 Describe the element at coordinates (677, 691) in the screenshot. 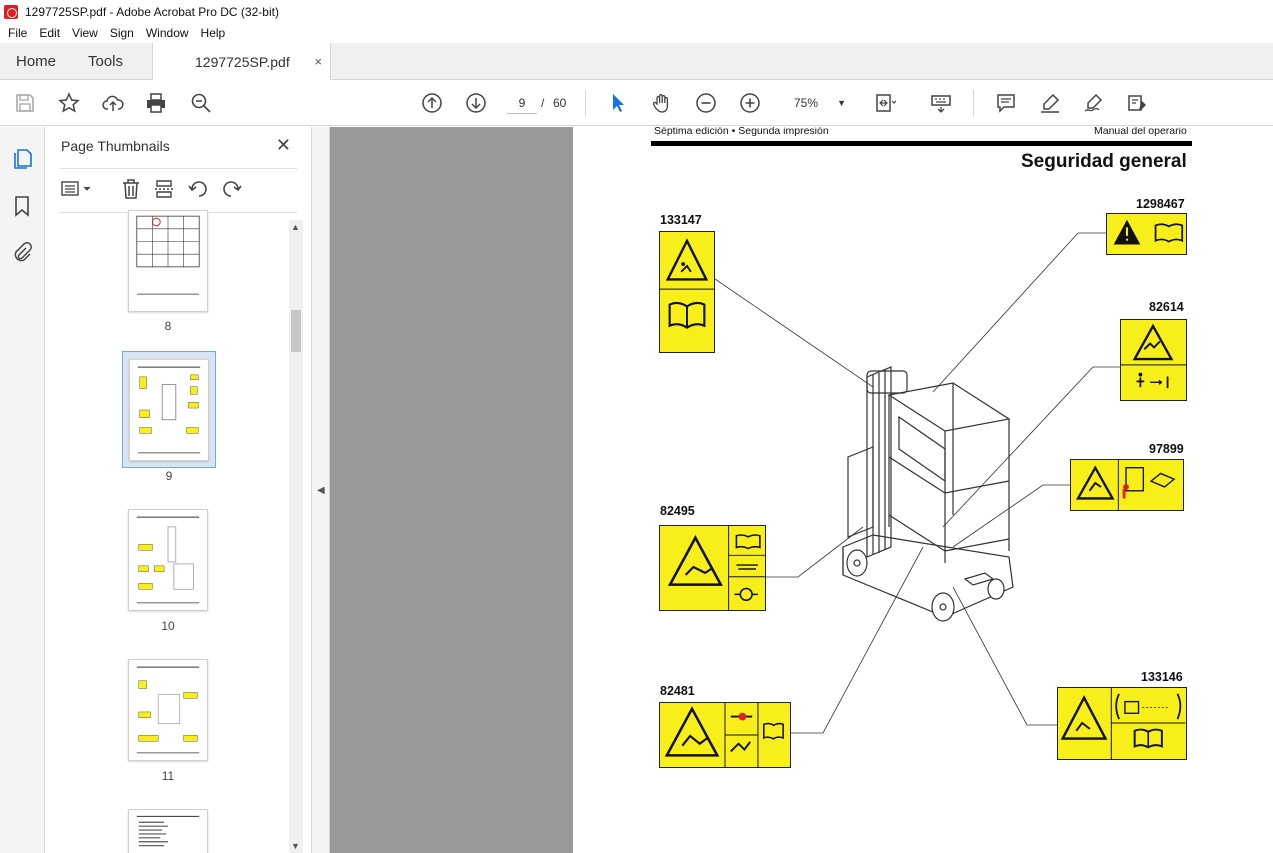

I see `decal-number: 82481` at that location.